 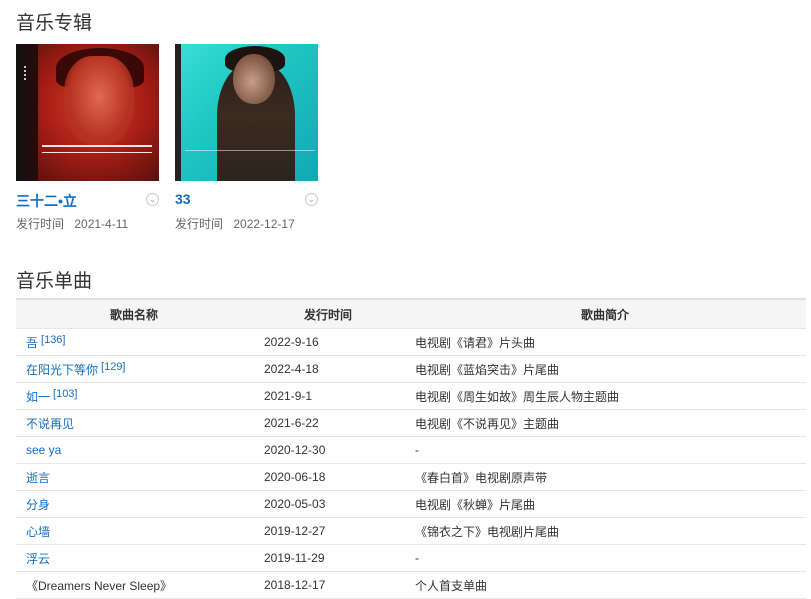 I want to click on song-name: 逝言, so click(x=38, y=478).